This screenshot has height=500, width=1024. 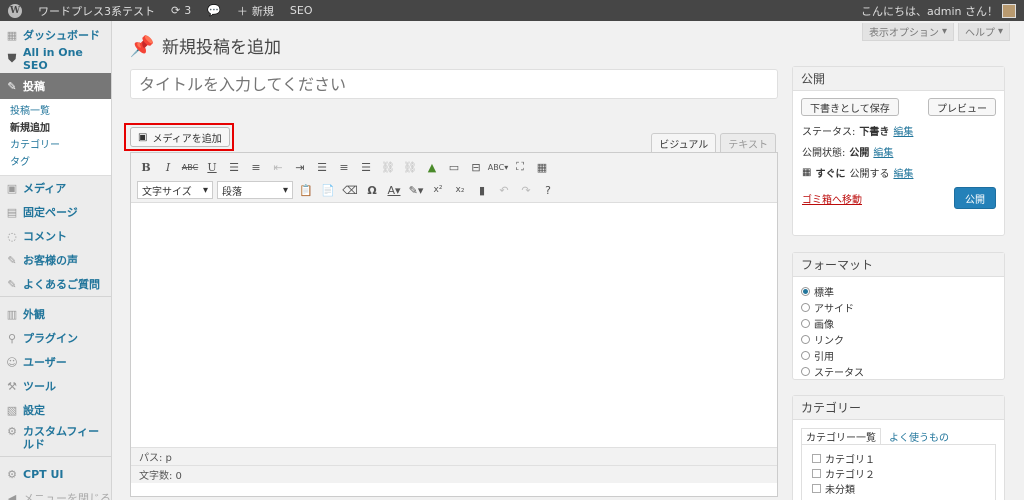 What do you see at coordinates (962, 107) in the screenshot?
I see `preview-button: プレビュー` at bounding box center [962, 107].